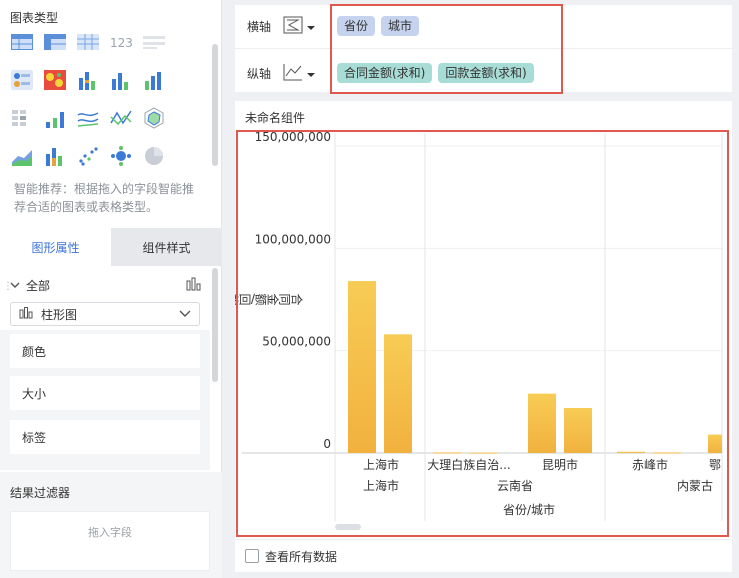 The width and height of the screenshot is (739, 578). I want to click on x-axis-label: 横轴, so click(259, 26).